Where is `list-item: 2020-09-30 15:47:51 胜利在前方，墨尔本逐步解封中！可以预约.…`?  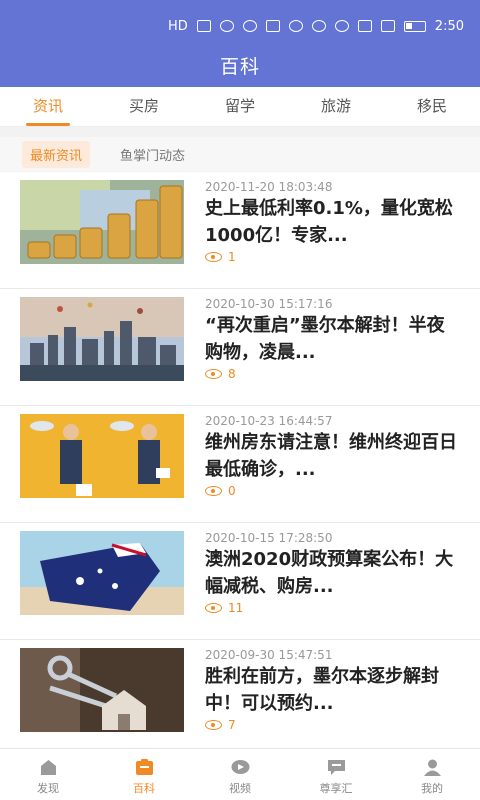
list-item: 2020-09-30 15:47:51 胜利在前方，墨尔本逐步解封中！可以预约.… is located at coordinates (240, 698).